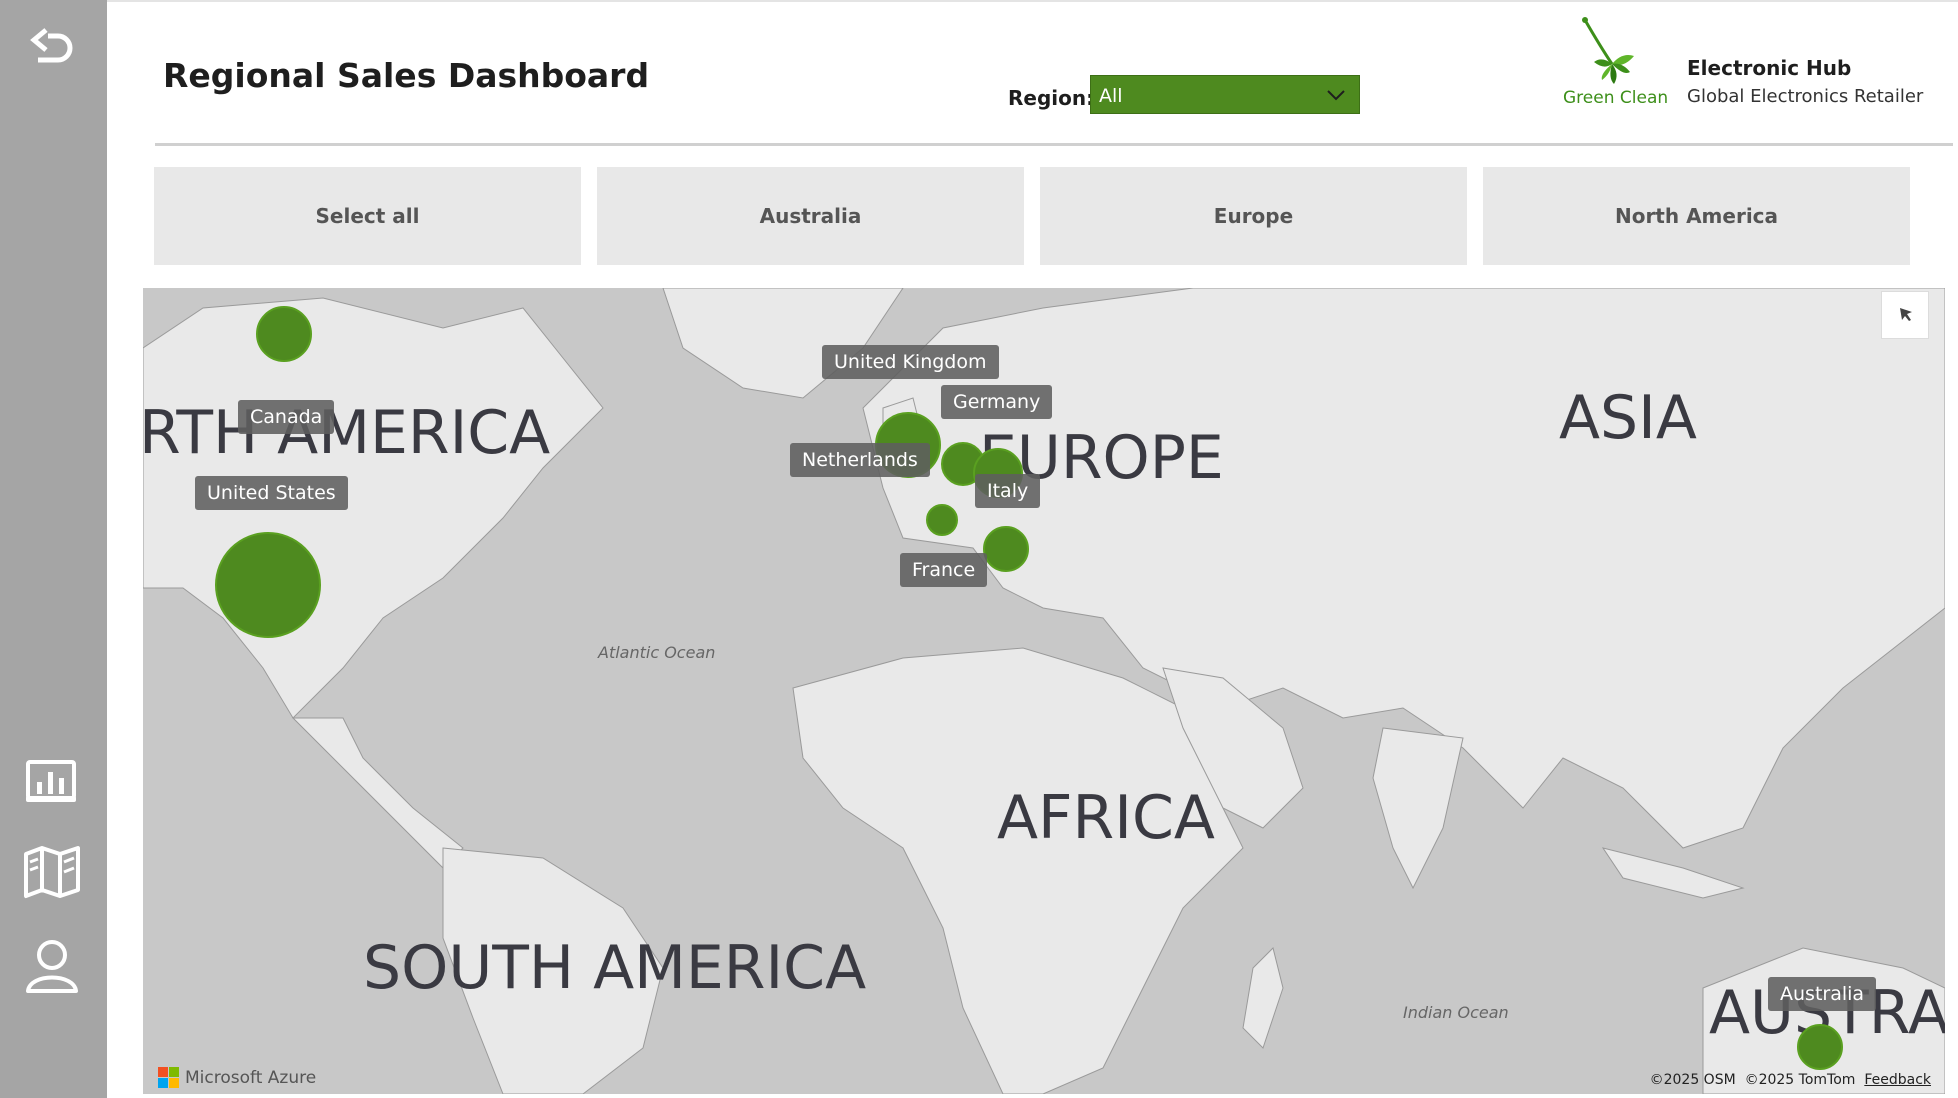 The width and height of the screenshot is (1958, 1098). I want to click on bubble-united-states, so click(268, 585).